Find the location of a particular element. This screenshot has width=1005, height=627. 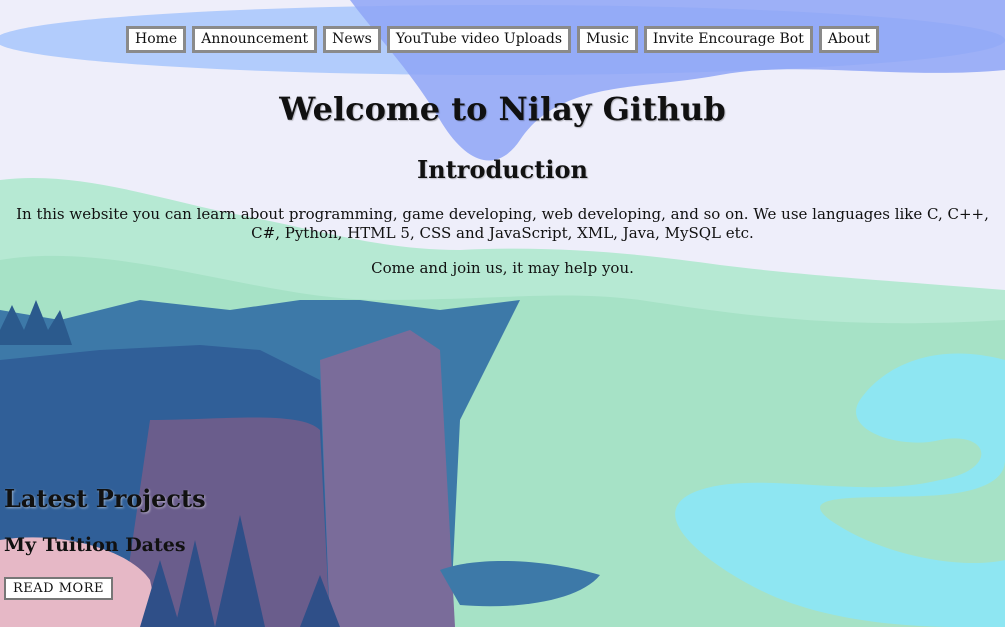

read-more-button: READ MORE is located at coordinates (58, 588).